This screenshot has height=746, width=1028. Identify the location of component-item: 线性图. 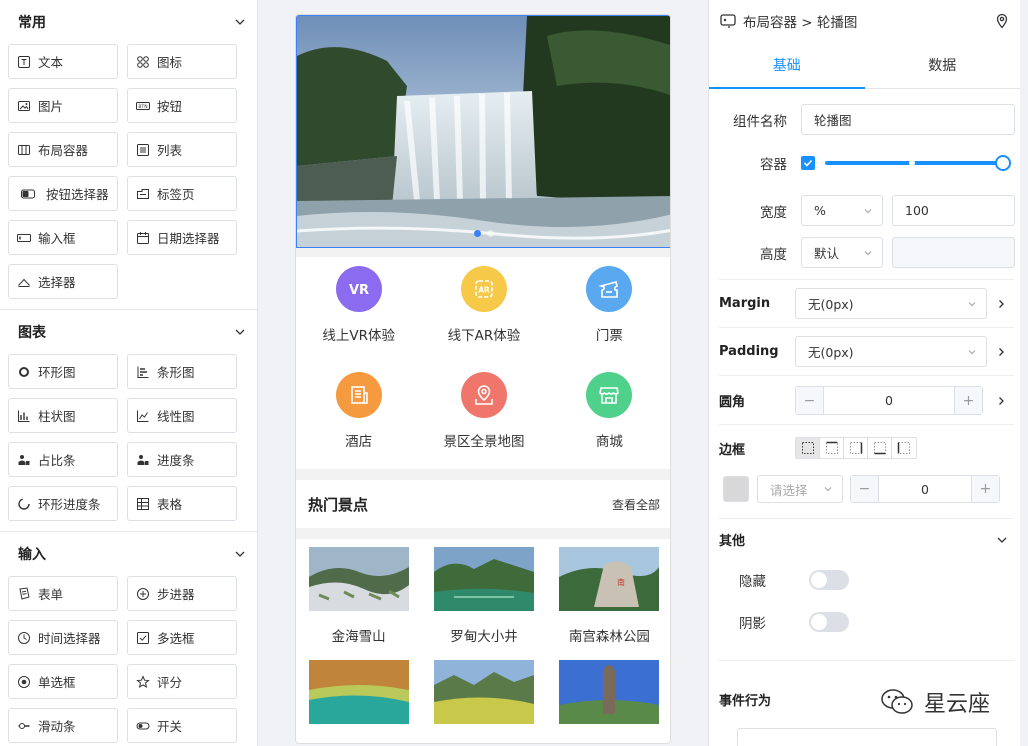
(182, 415).